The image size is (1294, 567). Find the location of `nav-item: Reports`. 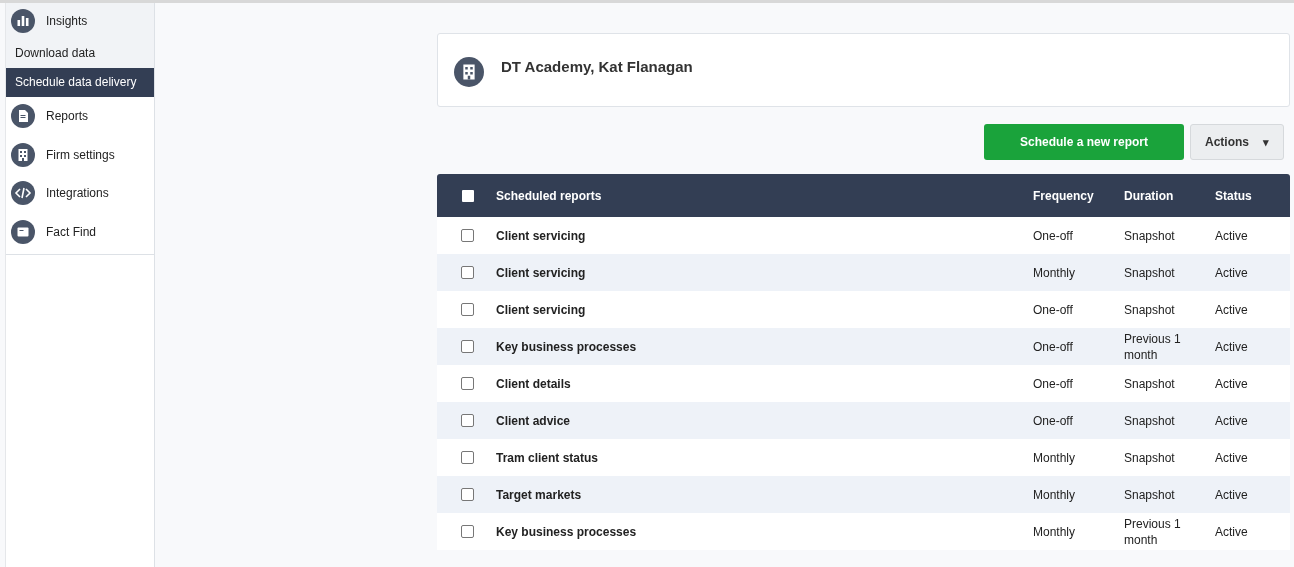

nav-item: Reports is located at coordinates (80, 116).